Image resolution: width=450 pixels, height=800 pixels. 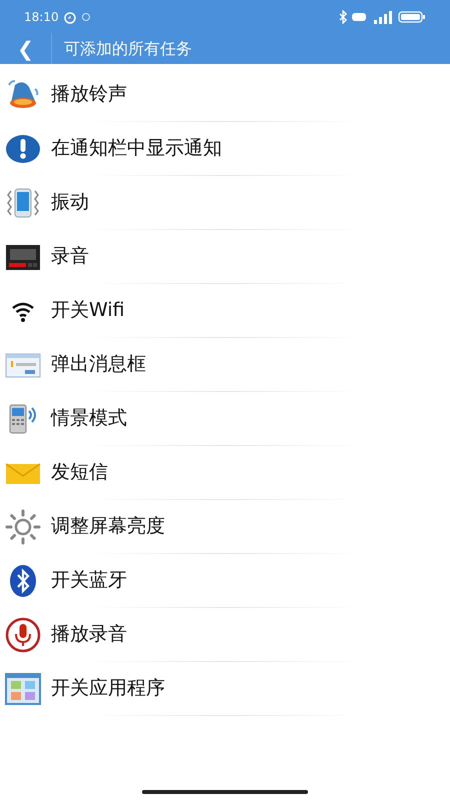 What do you see at coordinates (343, 17) in the screenshot?
I see `bluetooth-status-icon` at bounding box center [343, 17].